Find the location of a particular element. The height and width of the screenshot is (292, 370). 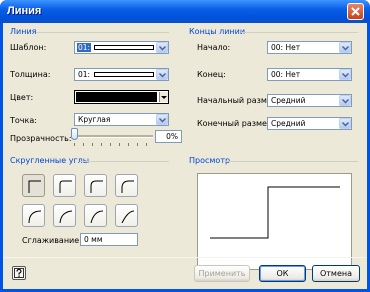

line-section-divider is located at coordinates (102, 32).